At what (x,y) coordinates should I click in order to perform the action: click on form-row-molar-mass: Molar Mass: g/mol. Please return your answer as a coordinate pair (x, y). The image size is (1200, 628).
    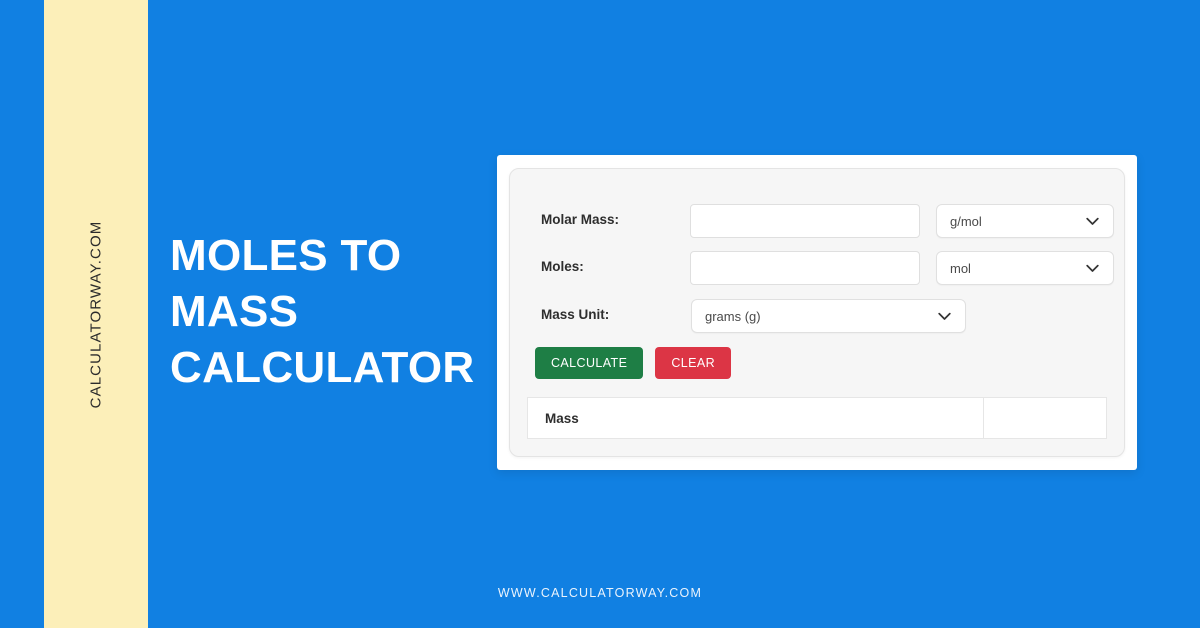
    Looking at the image, I should click on (817, 221).